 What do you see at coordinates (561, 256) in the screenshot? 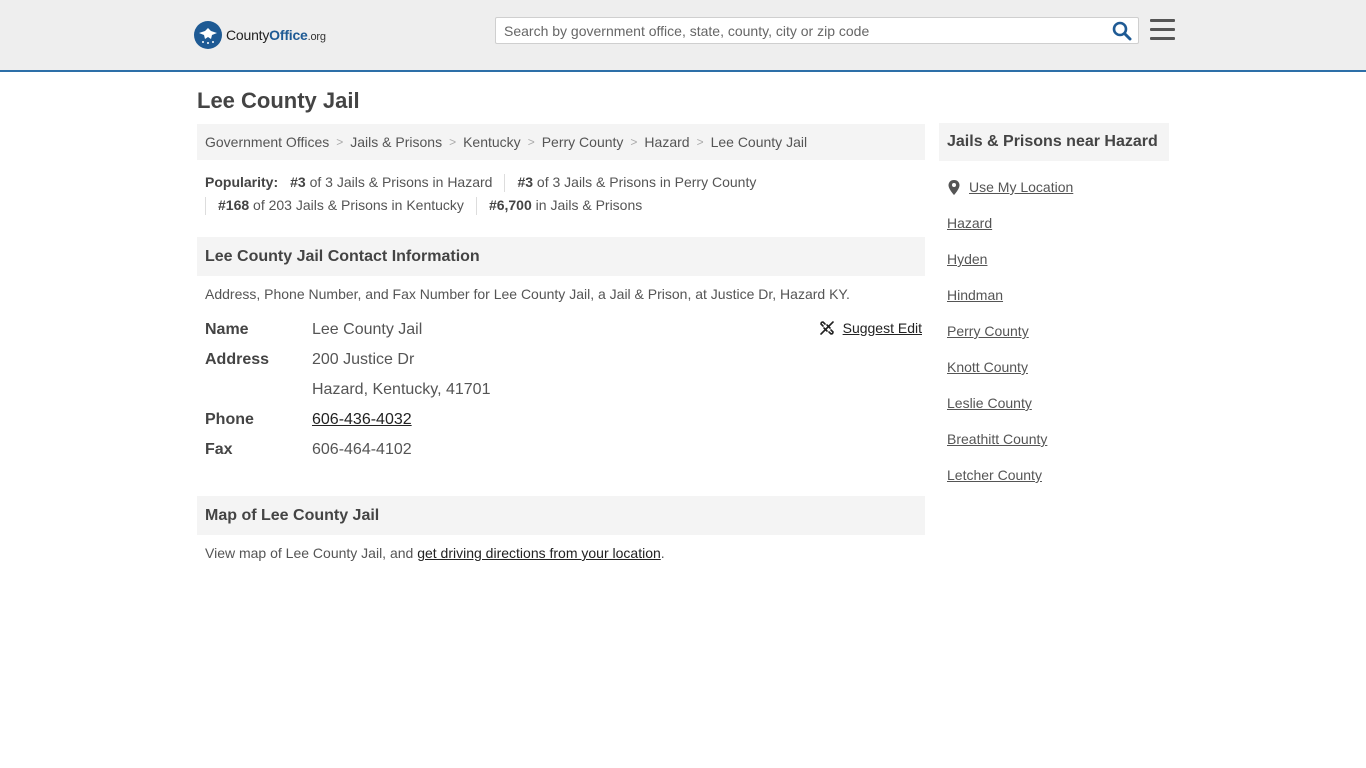
I see `contact-section-heading: Lee County Jail Contact Information` at bounding box center [561, 256].